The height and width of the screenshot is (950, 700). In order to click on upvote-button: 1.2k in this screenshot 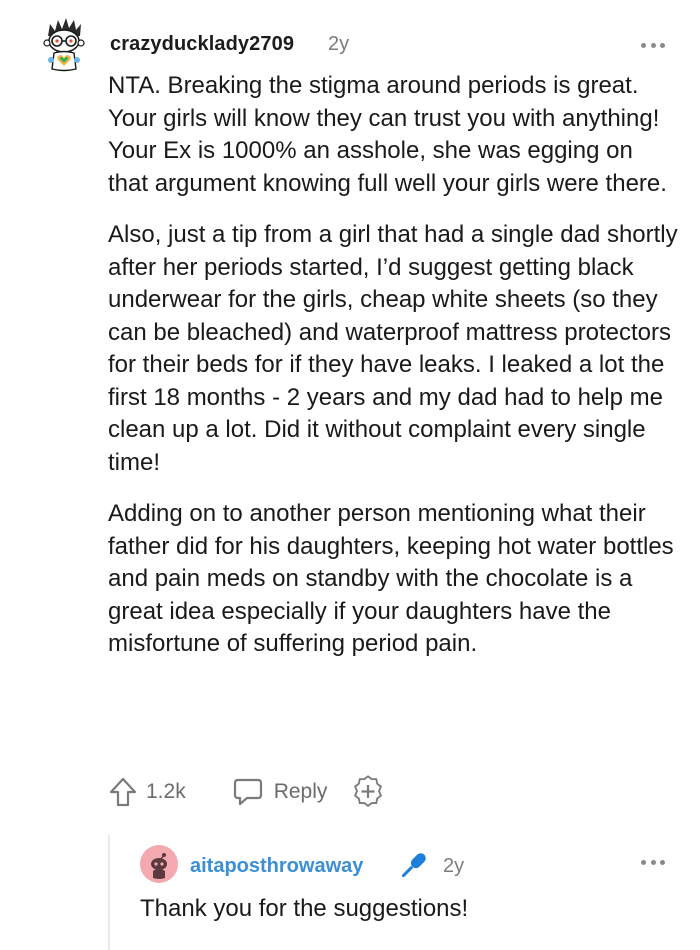, I will do `click(147, 792)`.